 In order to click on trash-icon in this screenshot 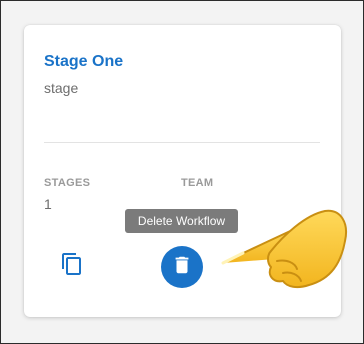, I will do `click(182, 267)`.